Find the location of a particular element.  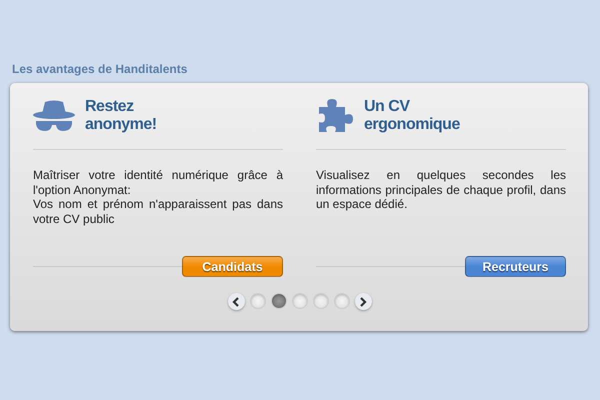

chevron-left-icon is located at coordinates (236, 301).